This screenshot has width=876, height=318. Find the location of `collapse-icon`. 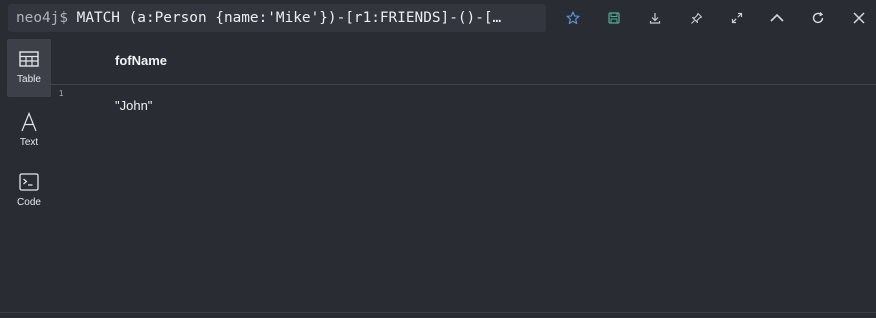

collapse-icon is located at coordinates (777, 18).